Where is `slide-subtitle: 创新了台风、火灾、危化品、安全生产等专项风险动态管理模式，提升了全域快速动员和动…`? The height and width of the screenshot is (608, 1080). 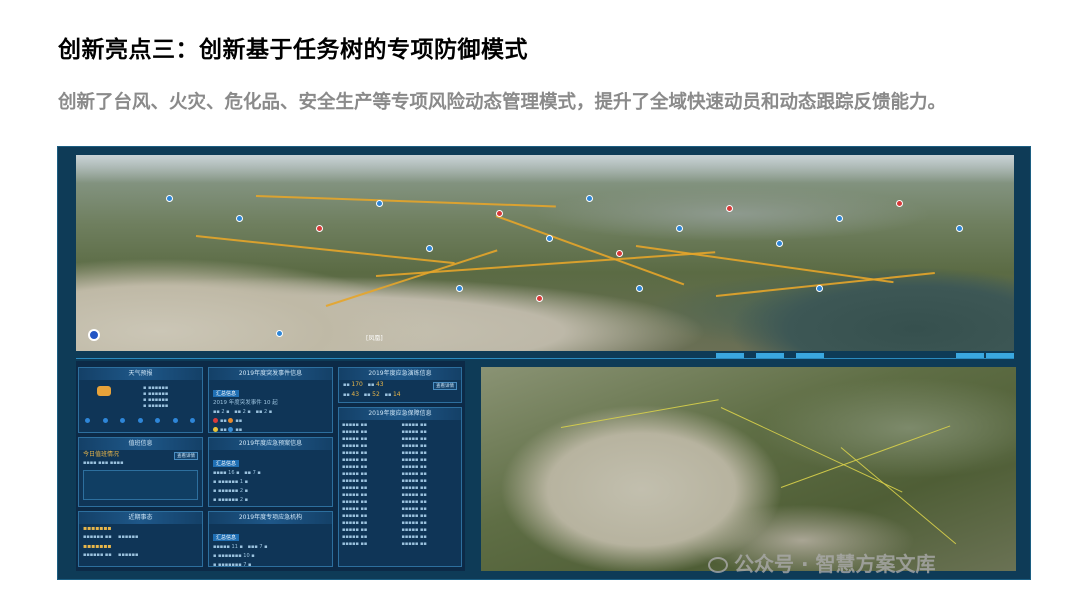
slide-subtitle: 创新了台风、火灾、危化品、安全生产等专项风险动态管理模式，提升了全域快速动员和动… is located at coordinates (502, 102).